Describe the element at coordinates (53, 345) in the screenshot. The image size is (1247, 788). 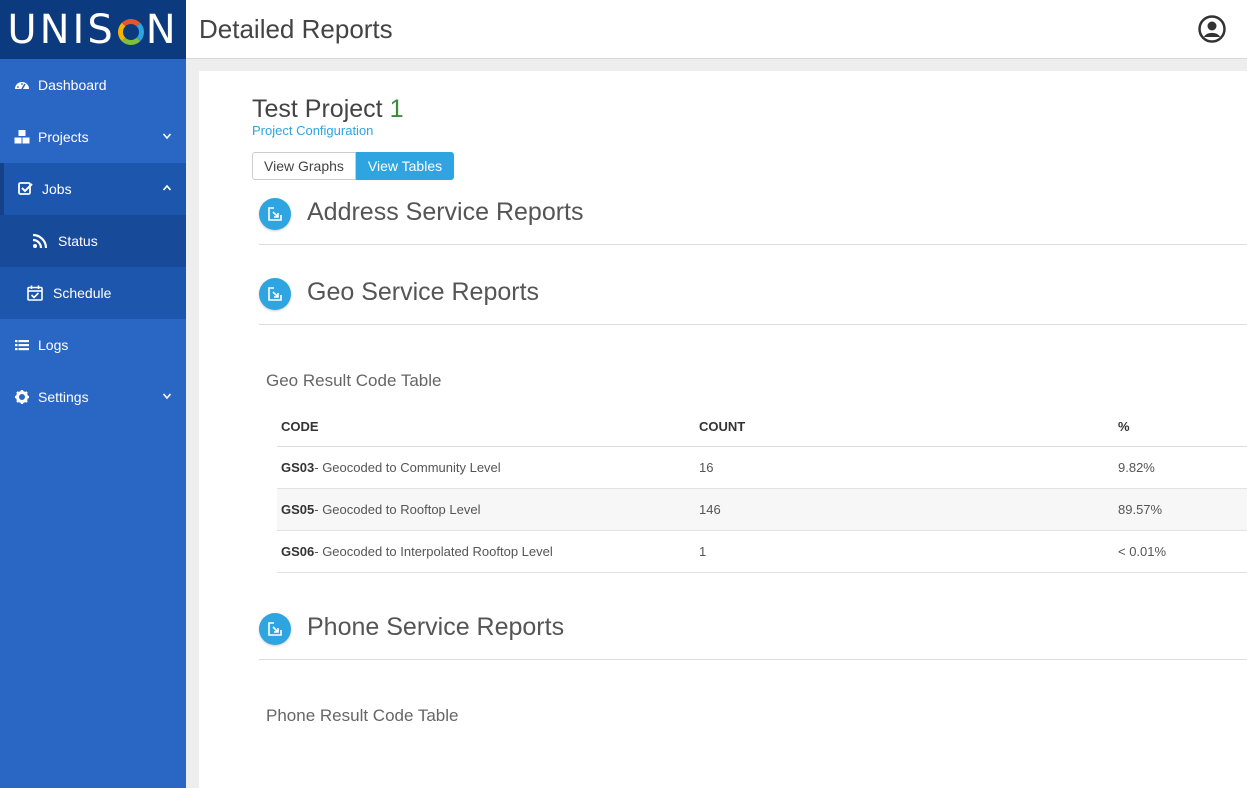
I see `sidebar-item-label: Logs` at that location.